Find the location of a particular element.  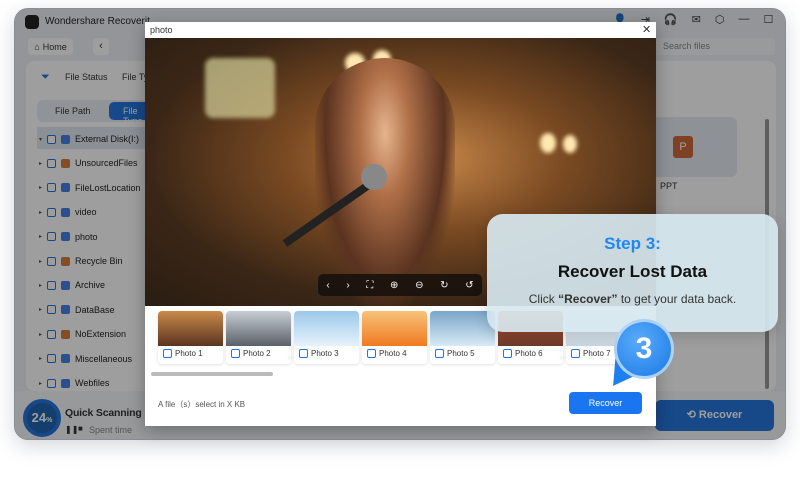

app-title: Wondershare Recoverit is located at coordinates (97, 21).